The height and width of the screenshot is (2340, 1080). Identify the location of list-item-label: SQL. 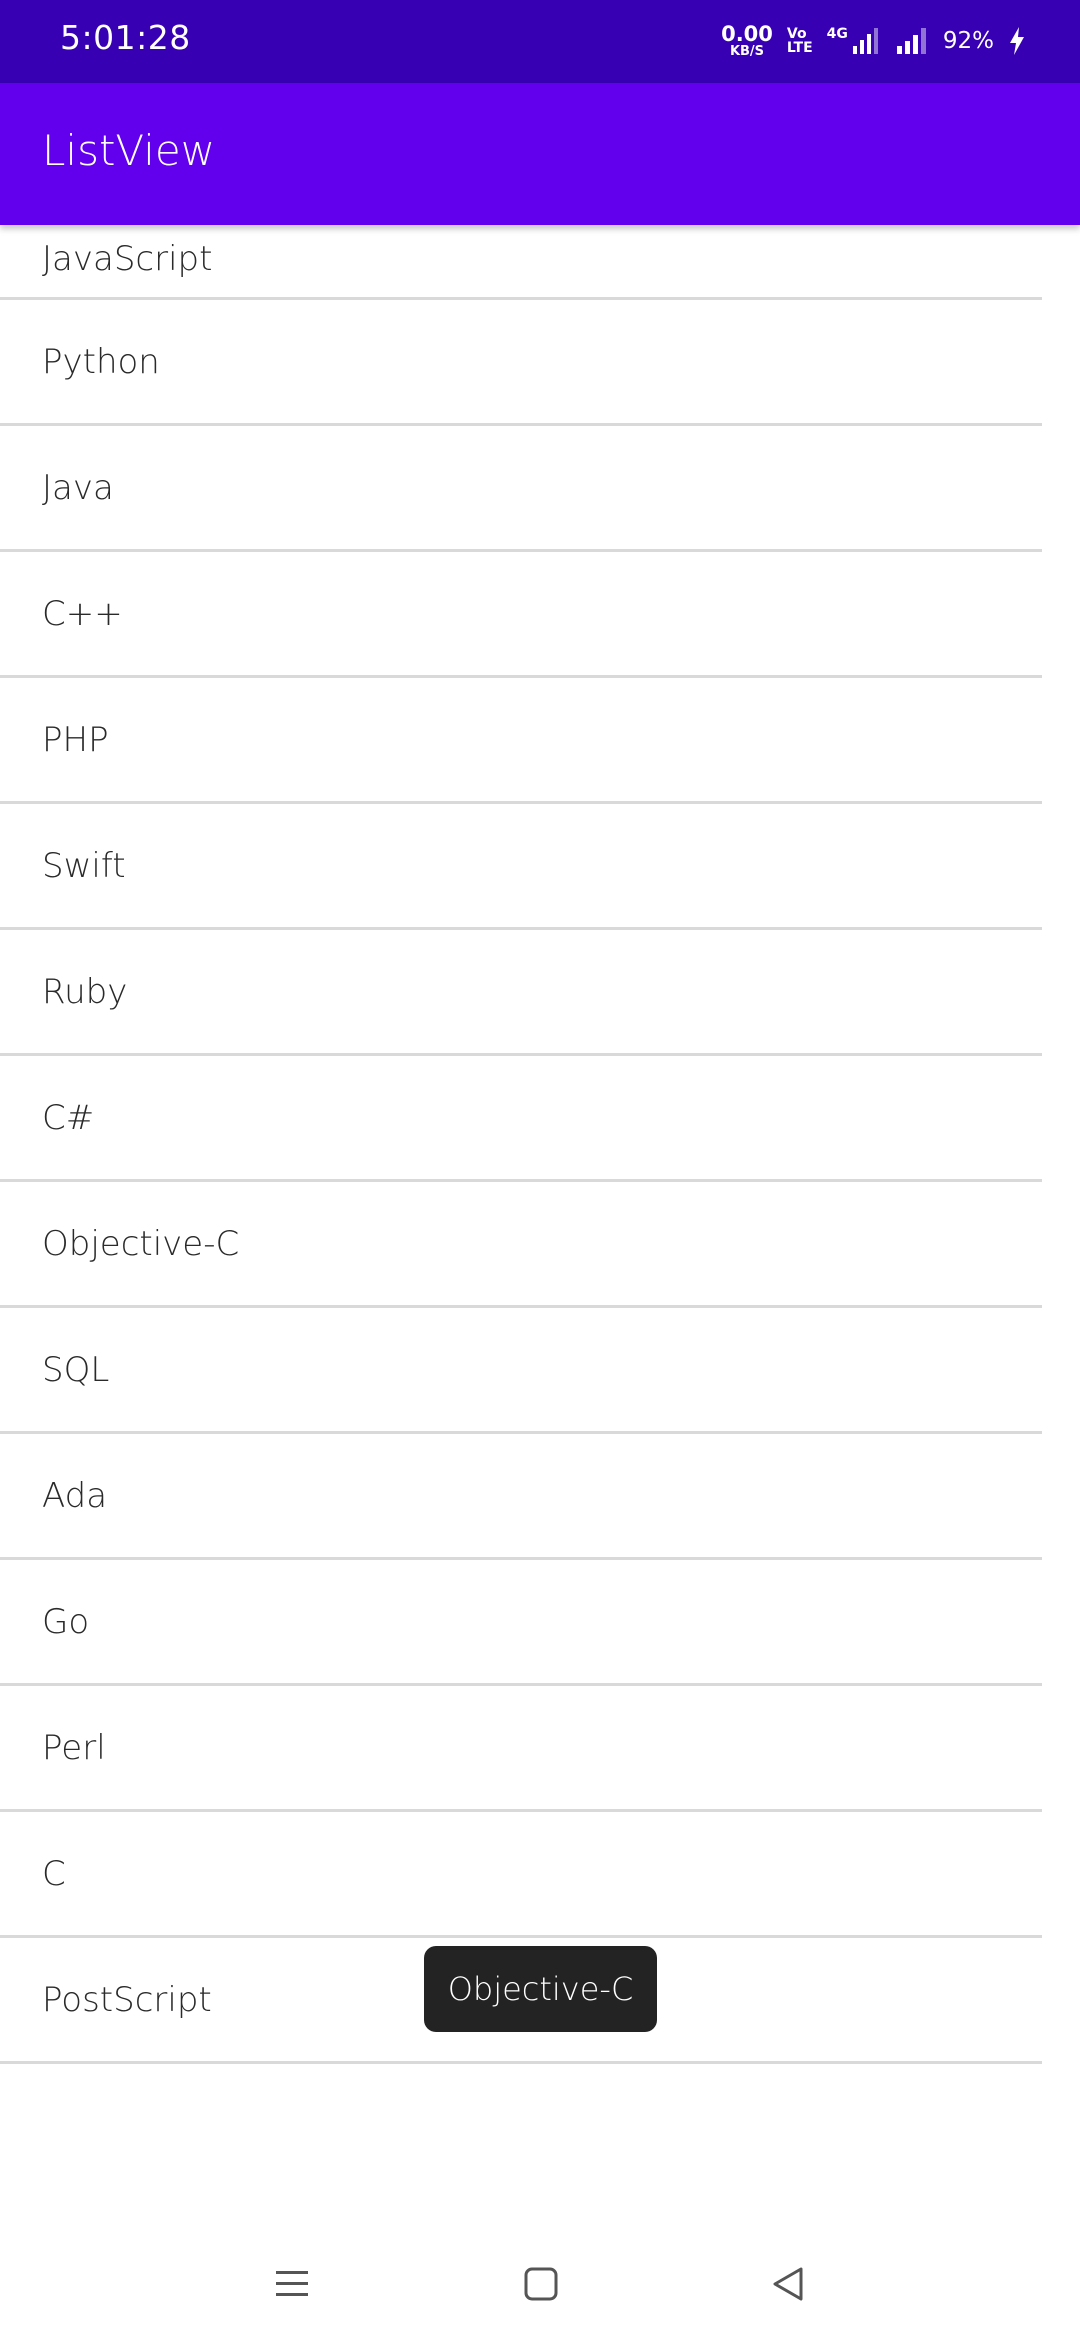
(76, 1369).